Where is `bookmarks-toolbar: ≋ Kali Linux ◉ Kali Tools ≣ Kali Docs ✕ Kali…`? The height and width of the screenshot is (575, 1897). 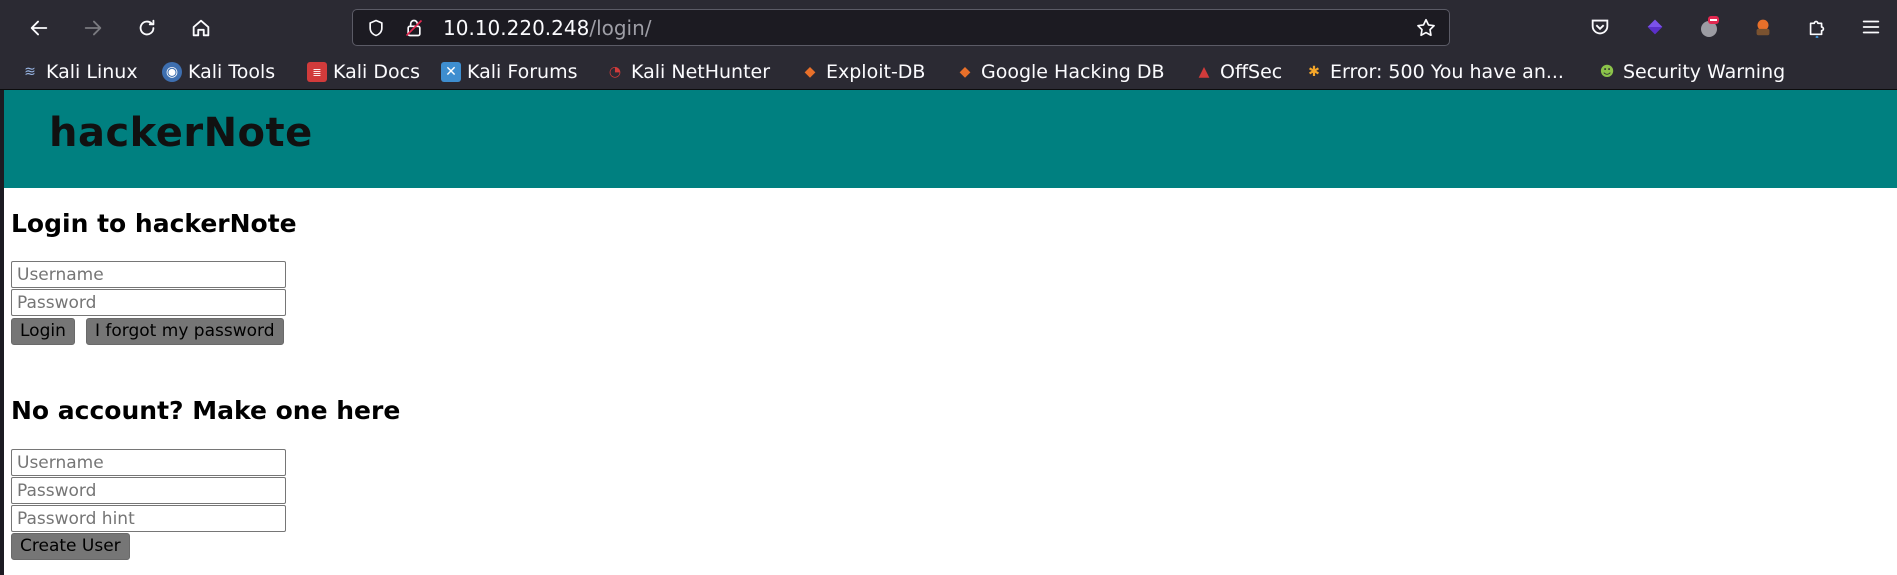
bookmarks-toolbar: ≋ Kali Linux ◉ Kali Tools ≣ Kali Docs ✕ Kali… is located at coordinates (948, 72).